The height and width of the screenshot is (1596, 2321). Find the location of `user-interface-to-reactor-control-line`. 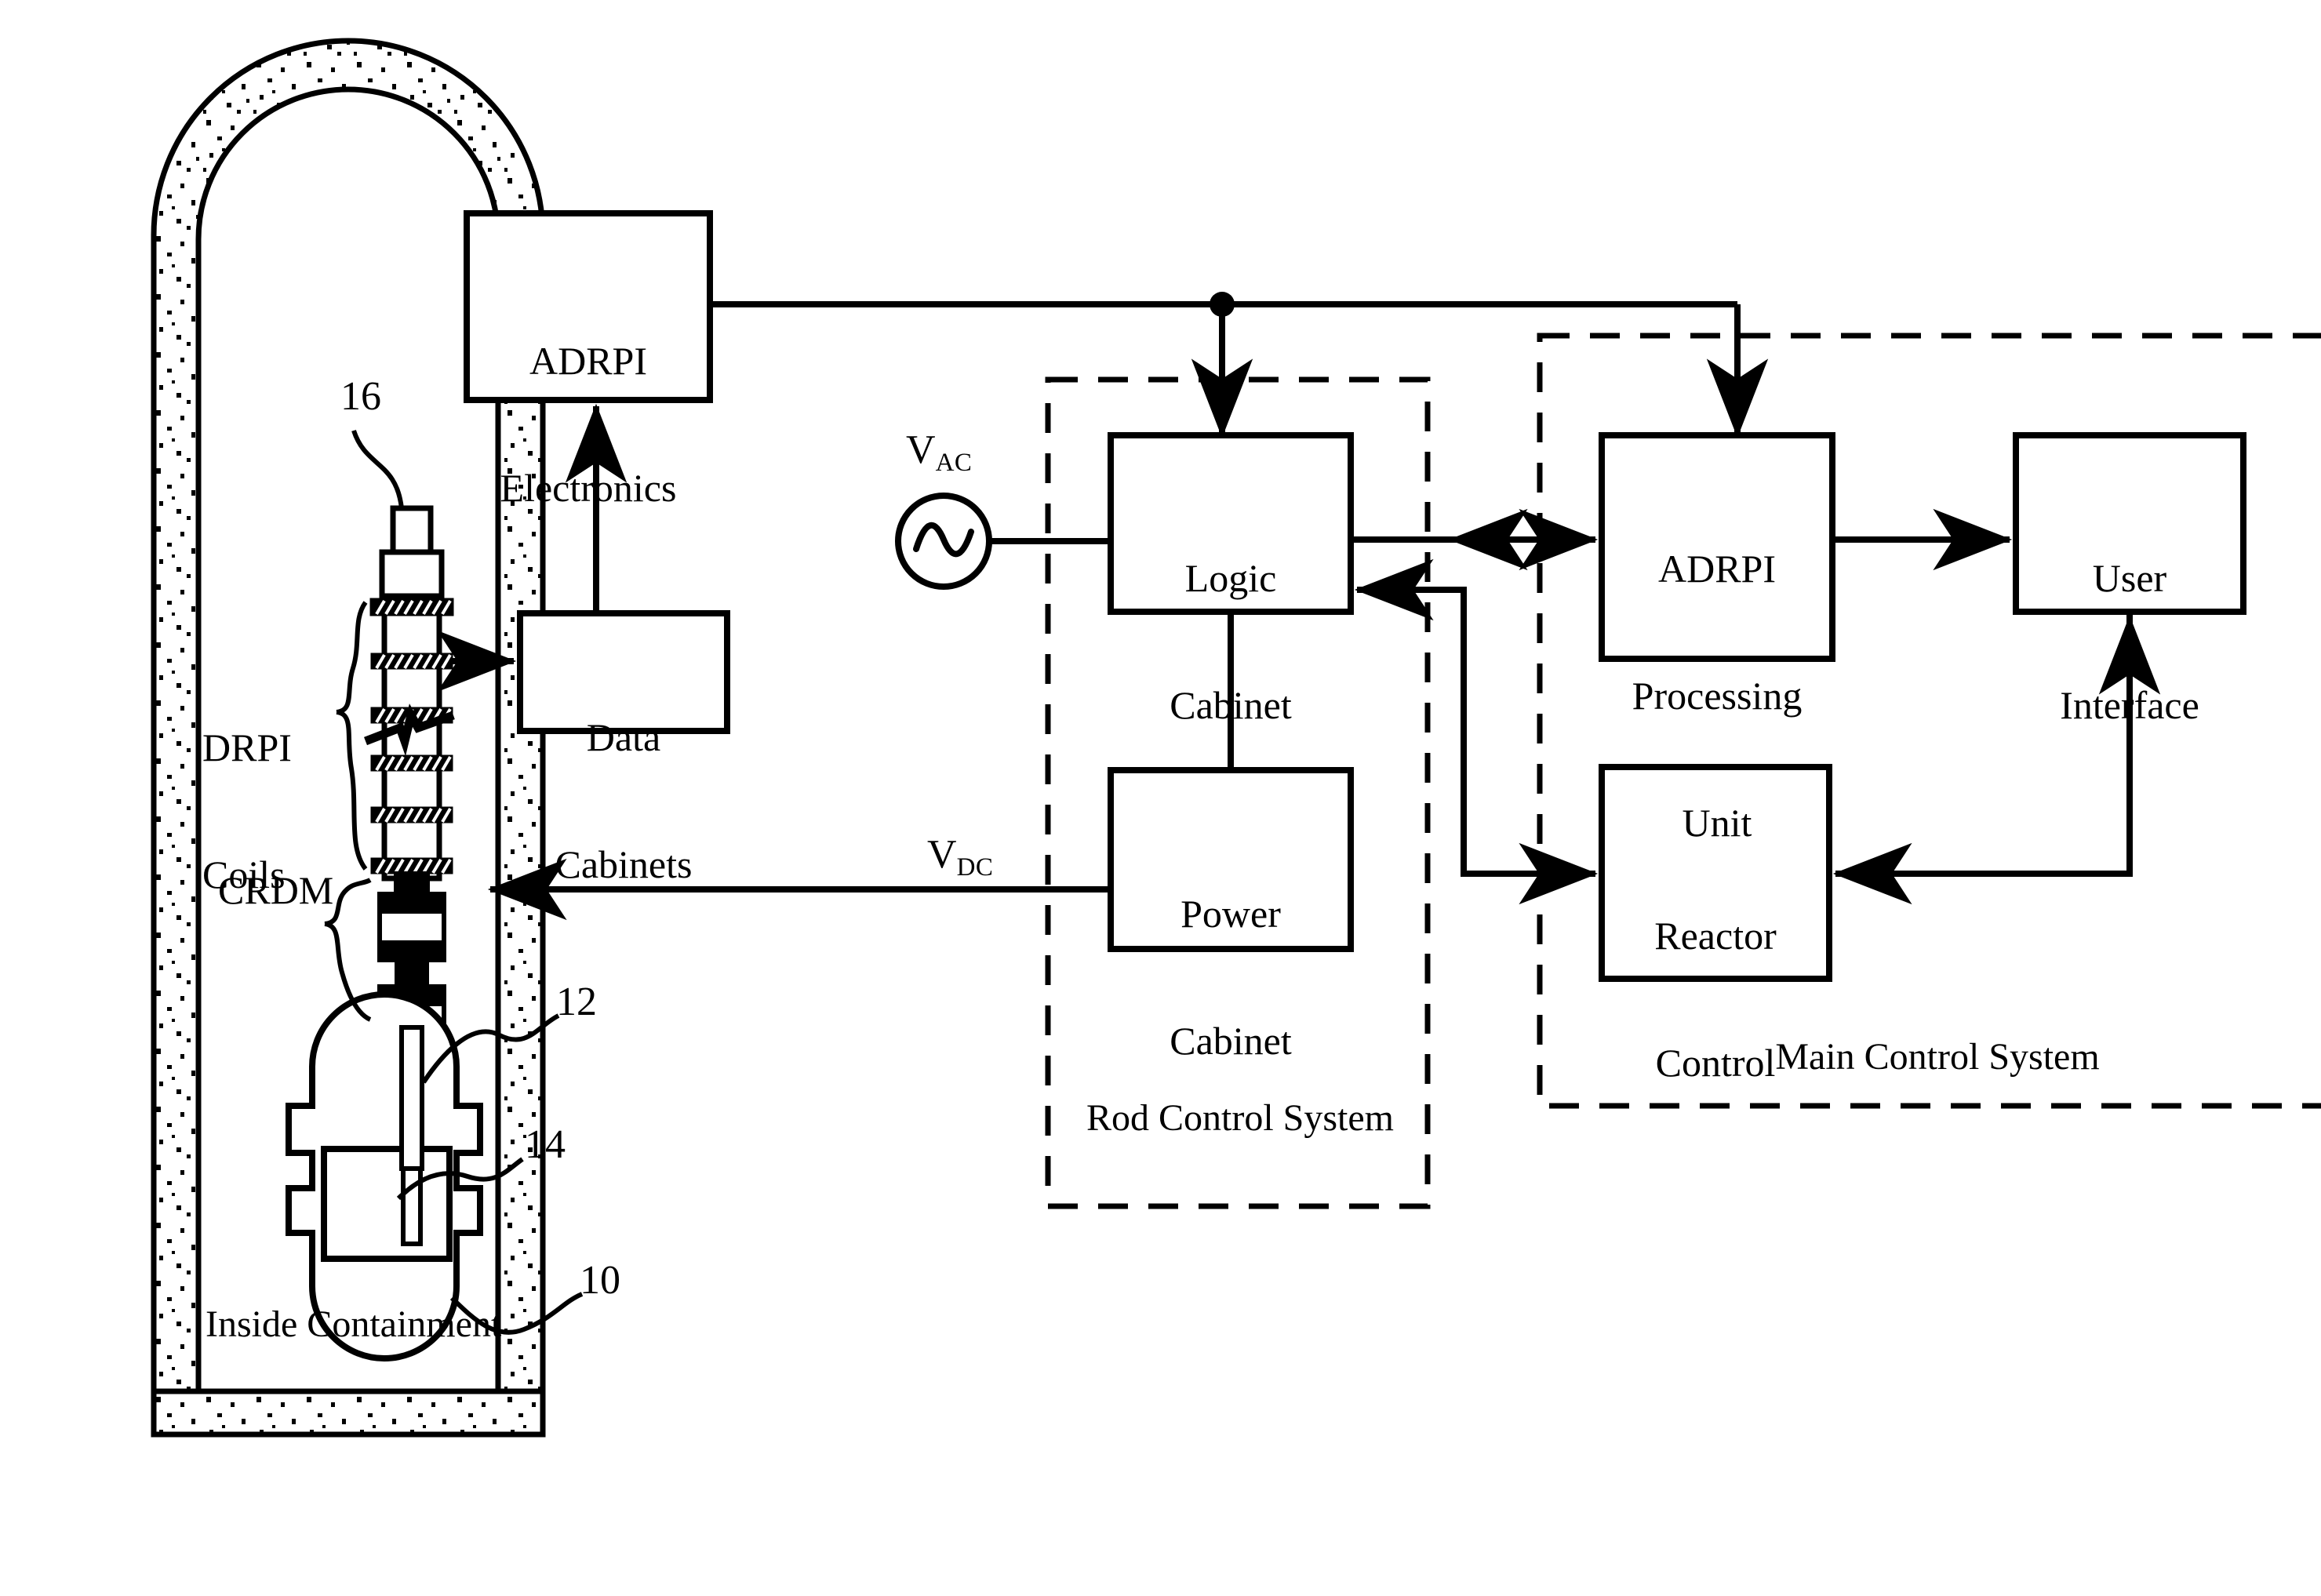

user-interface-to-reactor-control-line is located at coordinates (1982, 759).